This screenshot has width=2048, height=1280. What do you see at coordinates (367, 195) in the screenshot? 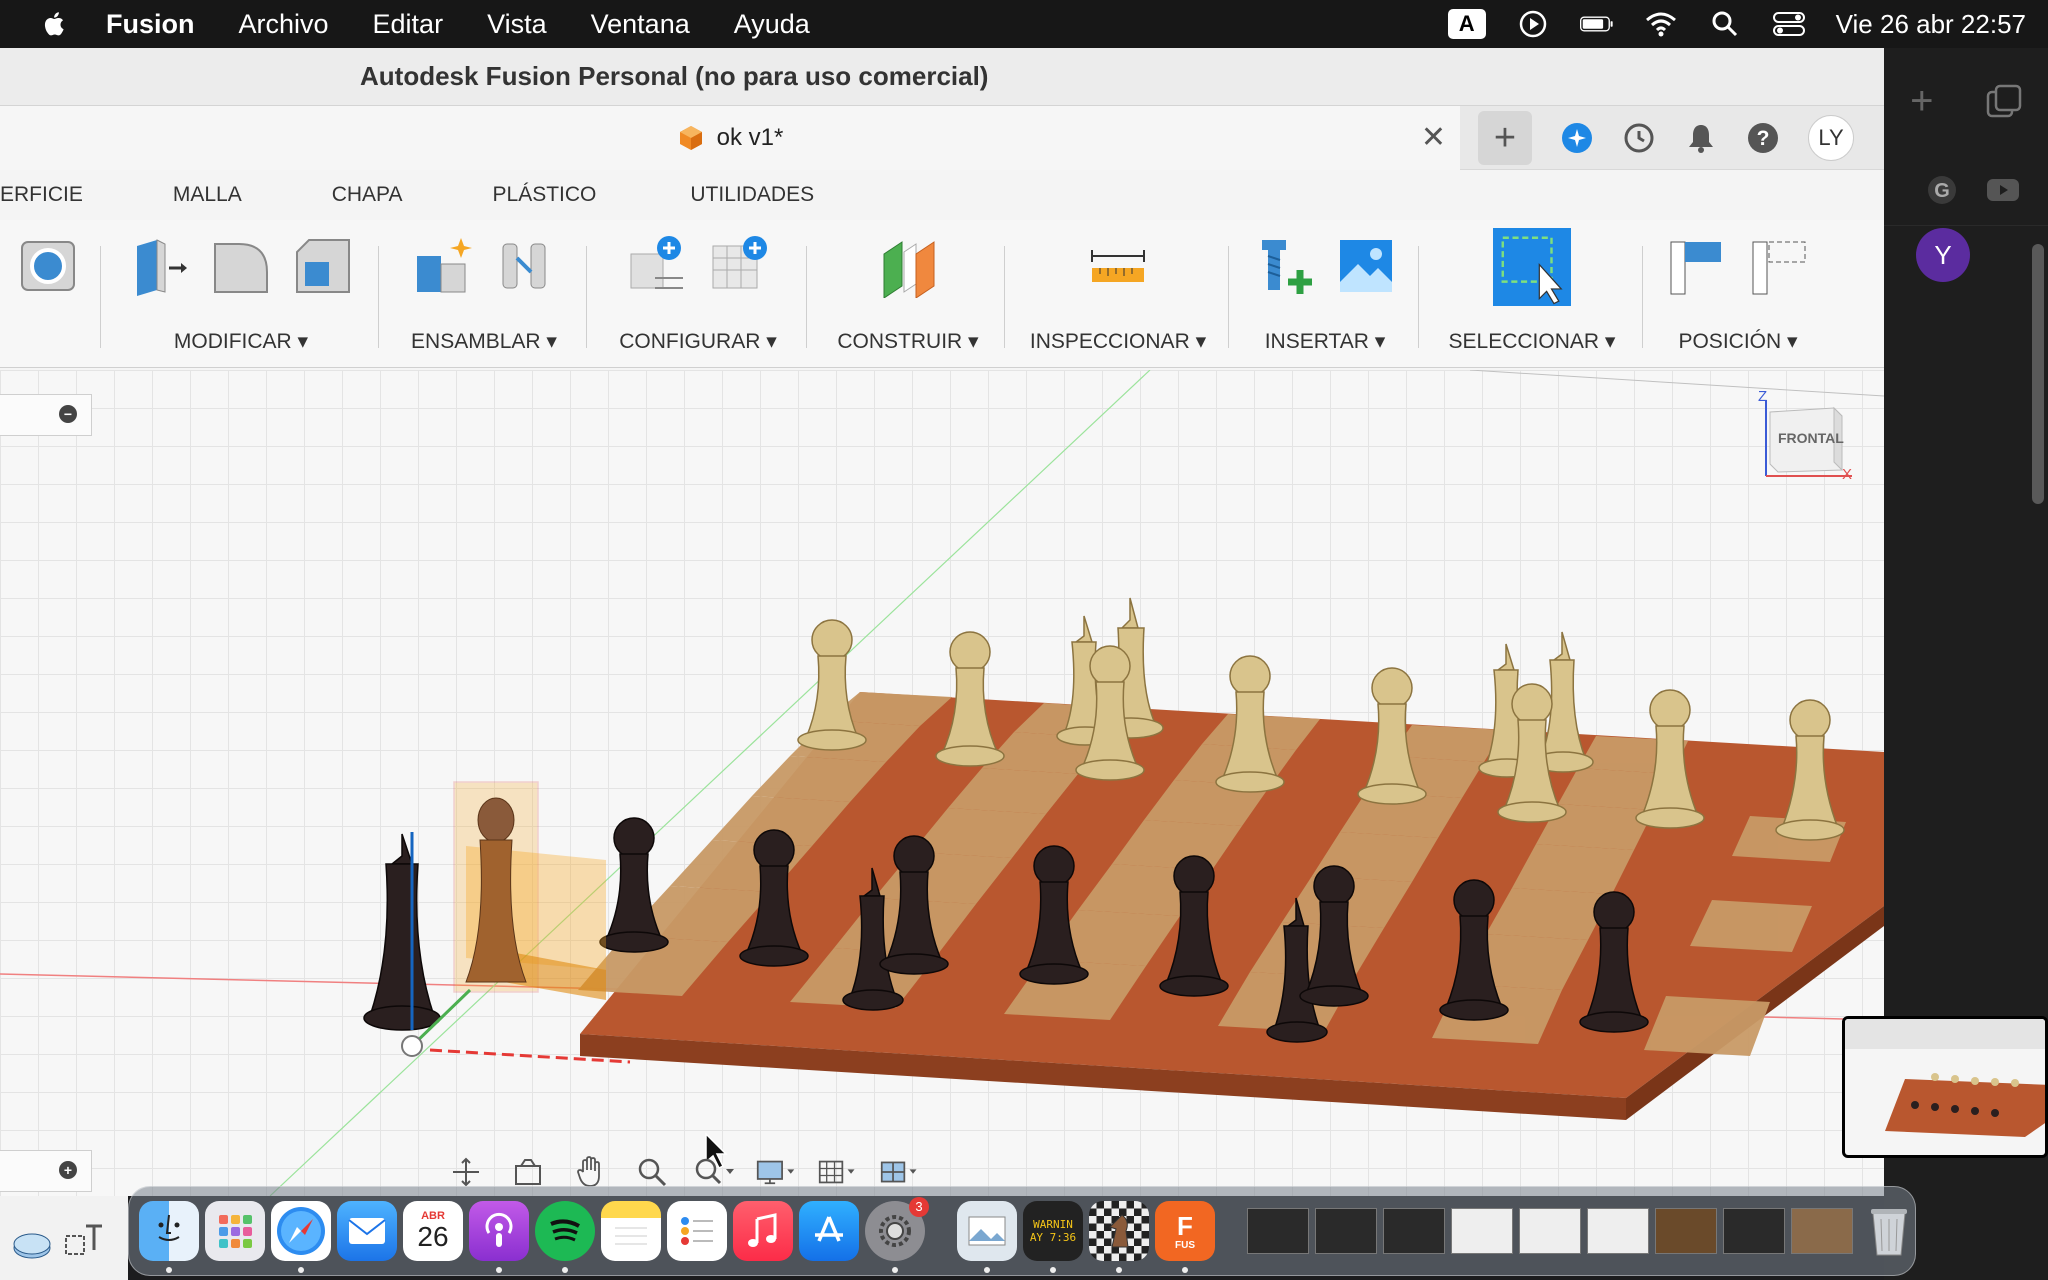
I see `tab-chapa: CHAPA` at bounding box center [367, 195].